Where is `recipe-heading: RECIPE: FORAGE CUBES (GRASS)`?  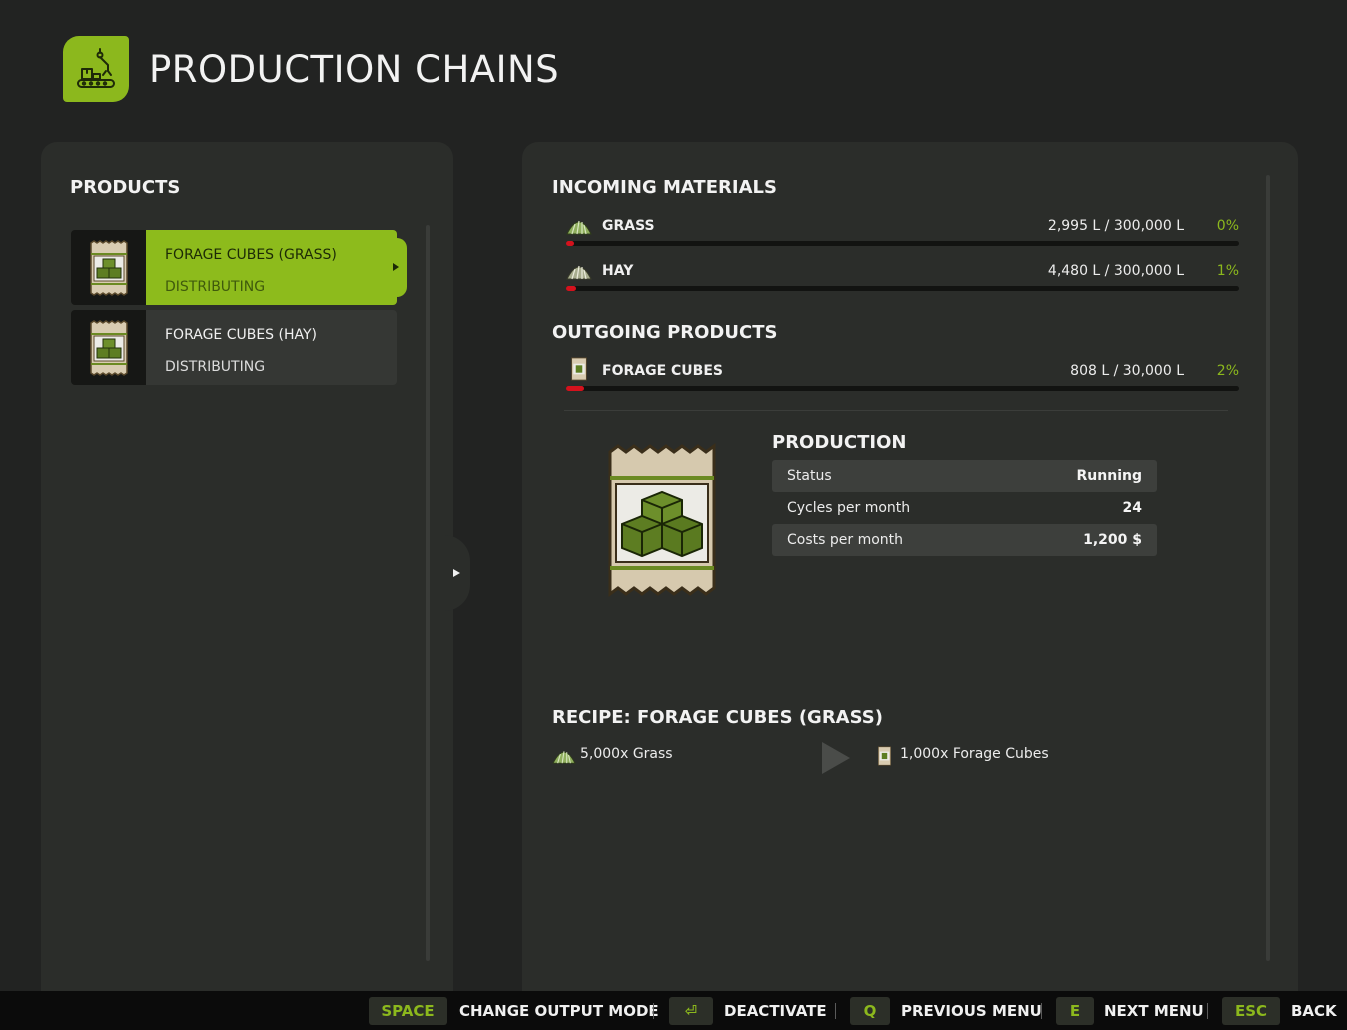
recipe-heading: RECIPE: FORAGE CUBES (GRASS) is located at coordinates (717, 717).